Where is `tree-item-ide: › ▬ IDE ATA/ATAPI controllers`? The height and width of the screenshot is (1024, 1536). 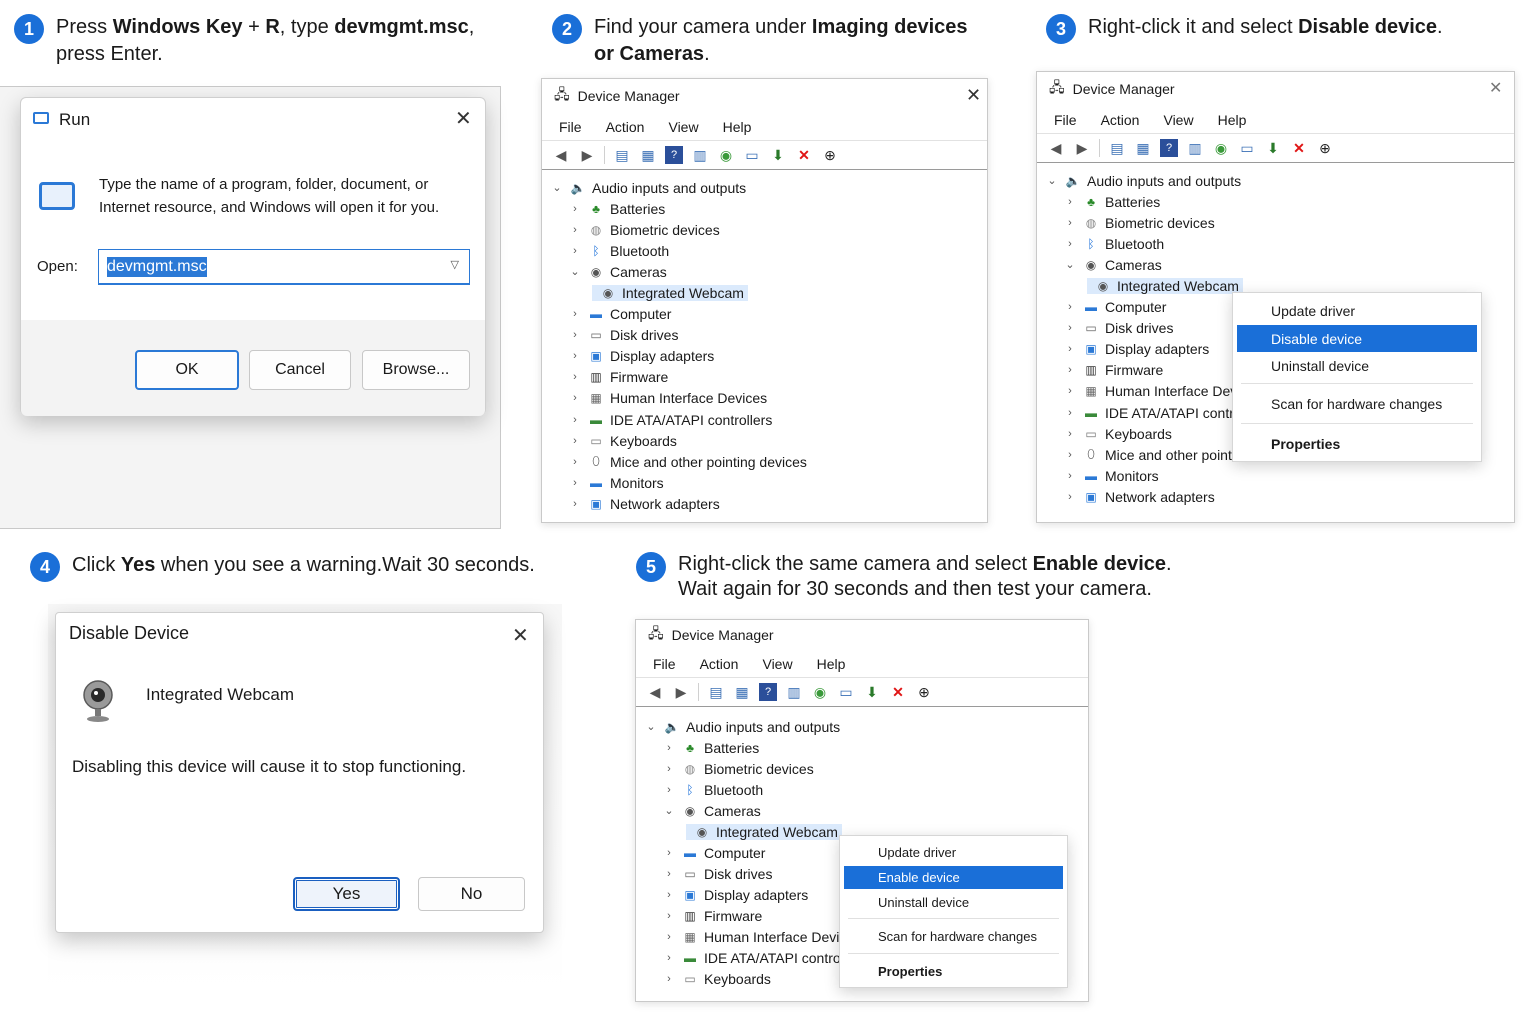
tree-item-ide: › ▬ IDE ATA/ATAPI controllers is located at coordinates (767, 419).